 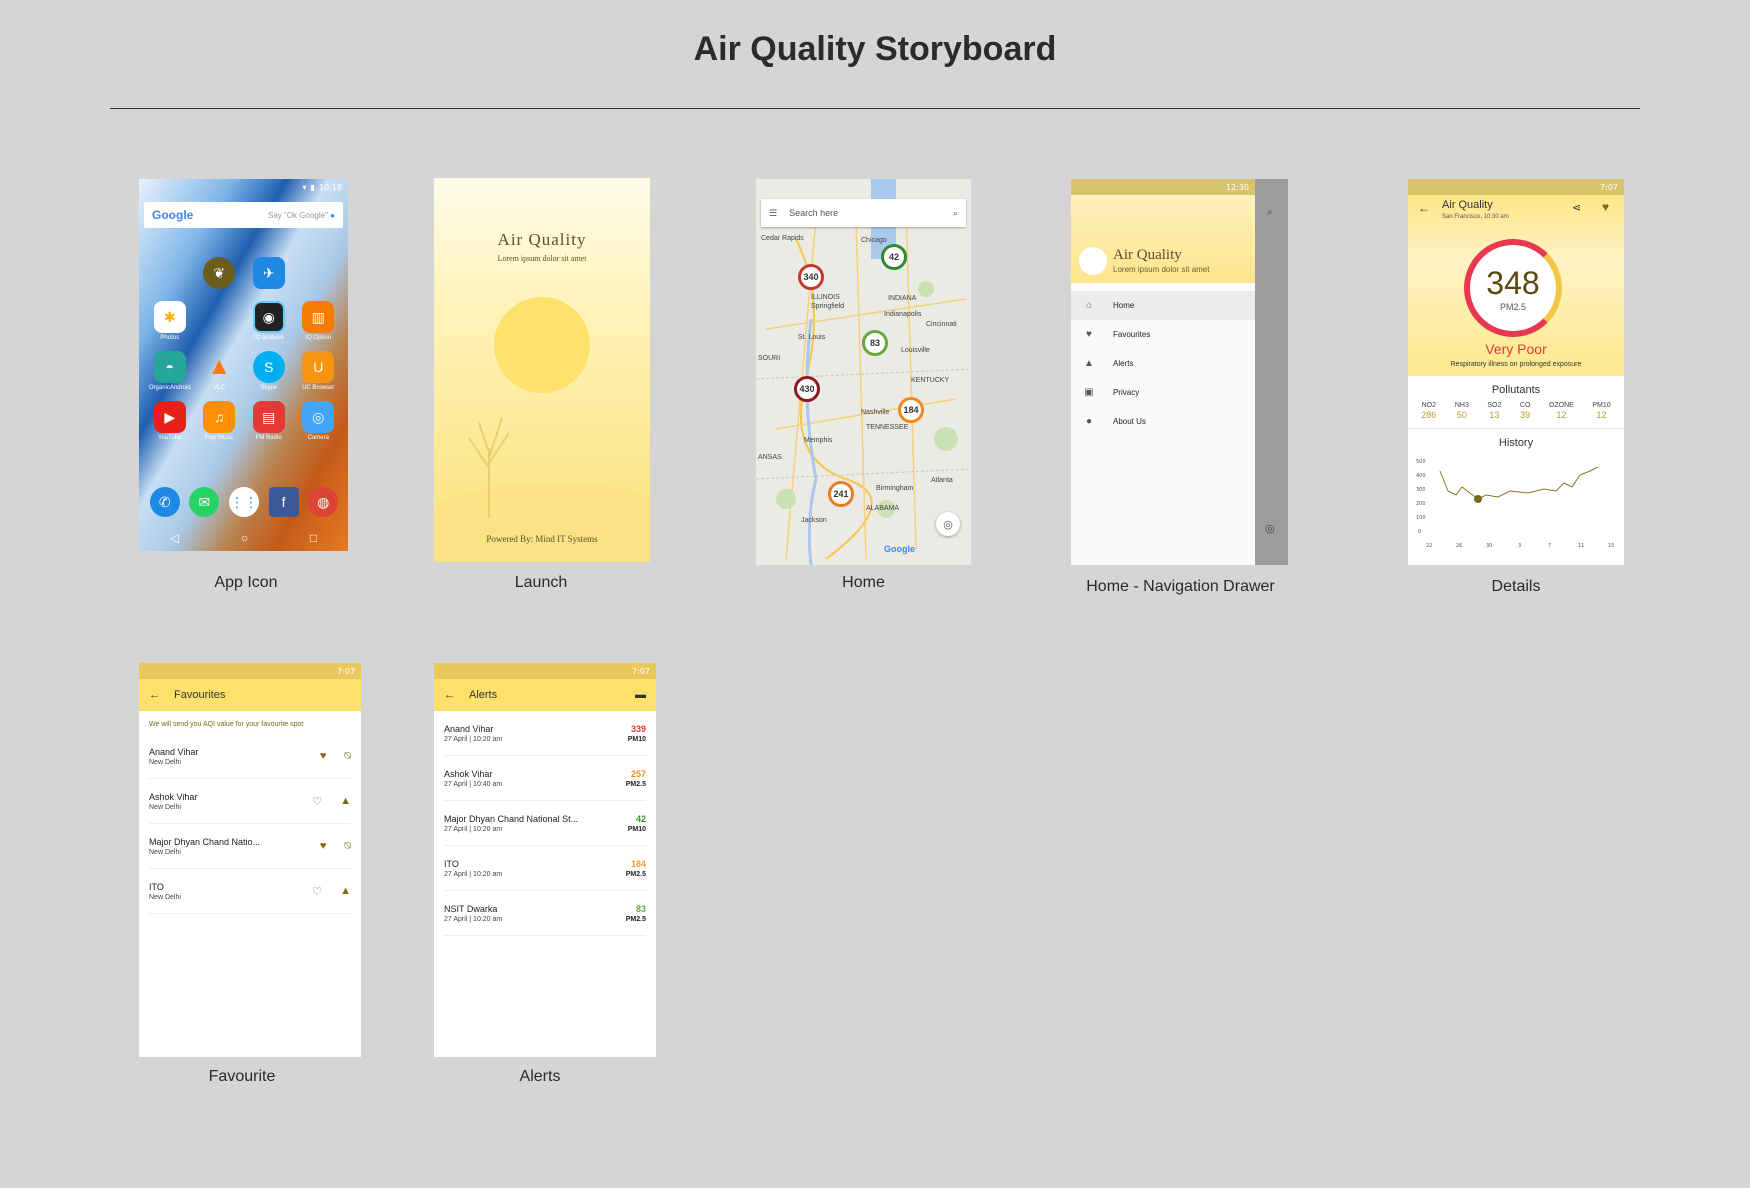 I want to click on app-uc-browser: U UC Browser, so click(x=319, y=371).